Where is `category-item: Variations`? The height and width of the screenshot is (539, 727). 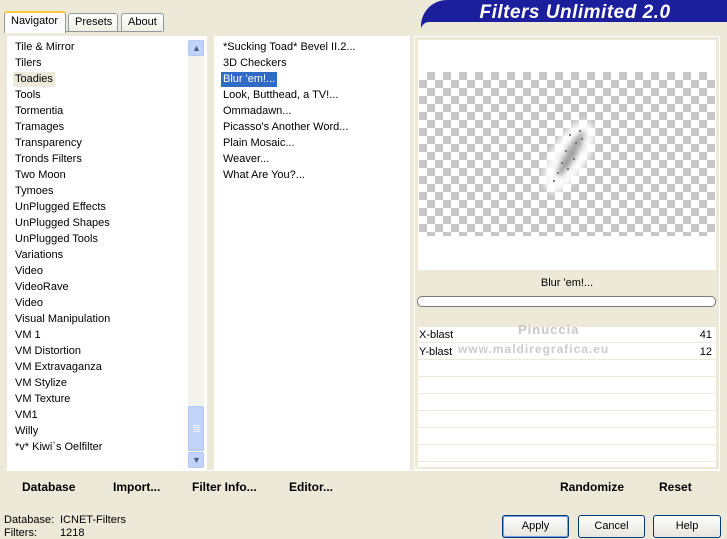 category-item: Variations is located at coordinates (39, 255).